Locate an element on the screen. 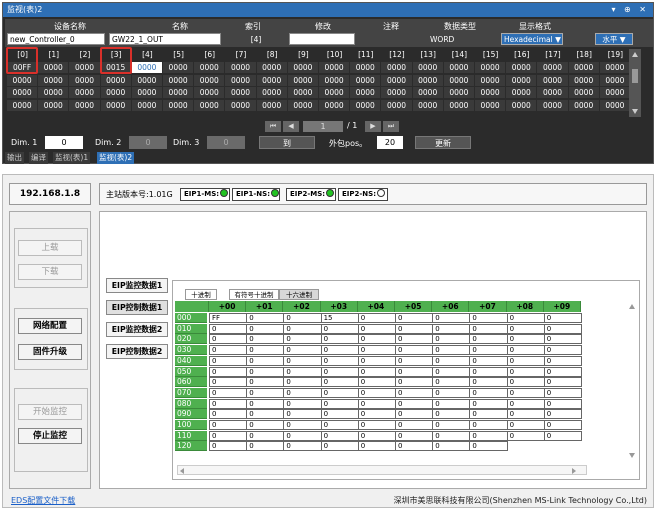 The width and height of the screenshot is (656, 512). window-controls: ▾ ⊕ ✕ is located at coordinates (630, 10).